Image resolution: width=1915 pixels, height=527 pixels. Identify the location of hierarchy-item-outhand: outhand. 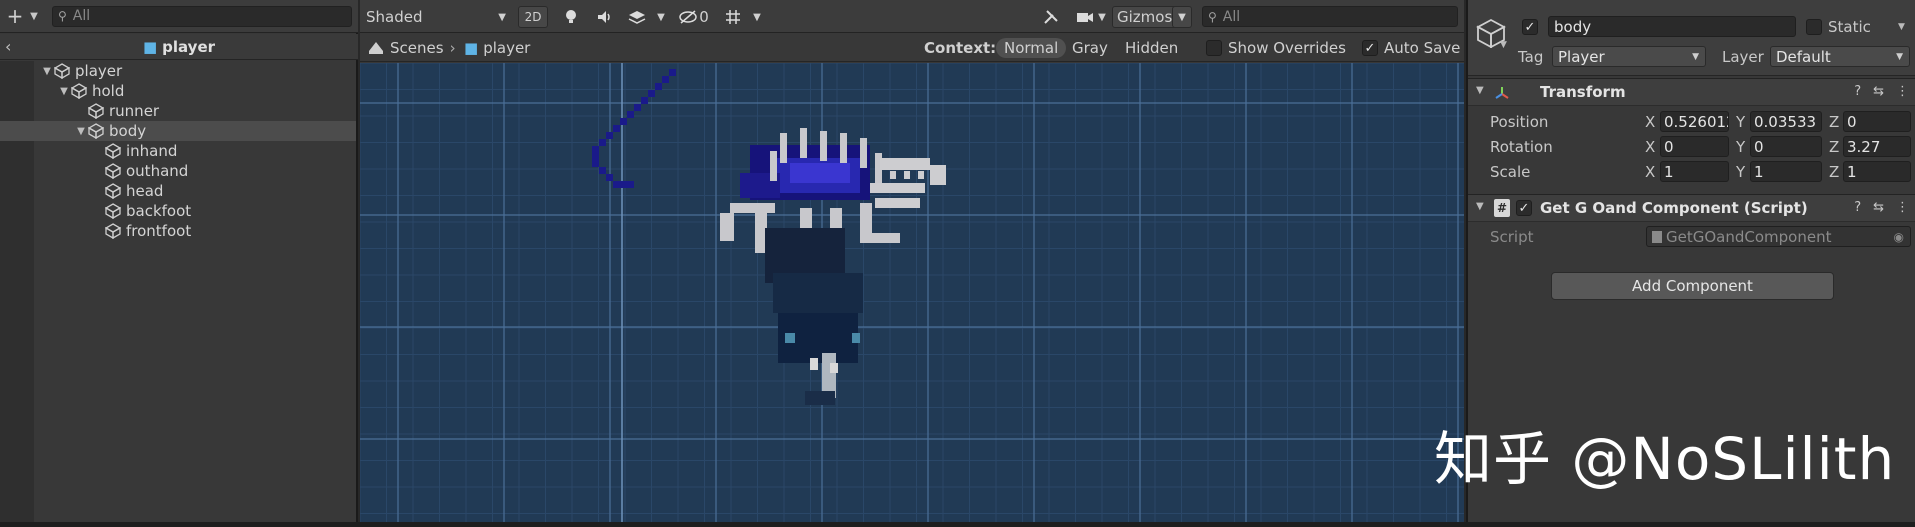
(178, 171).